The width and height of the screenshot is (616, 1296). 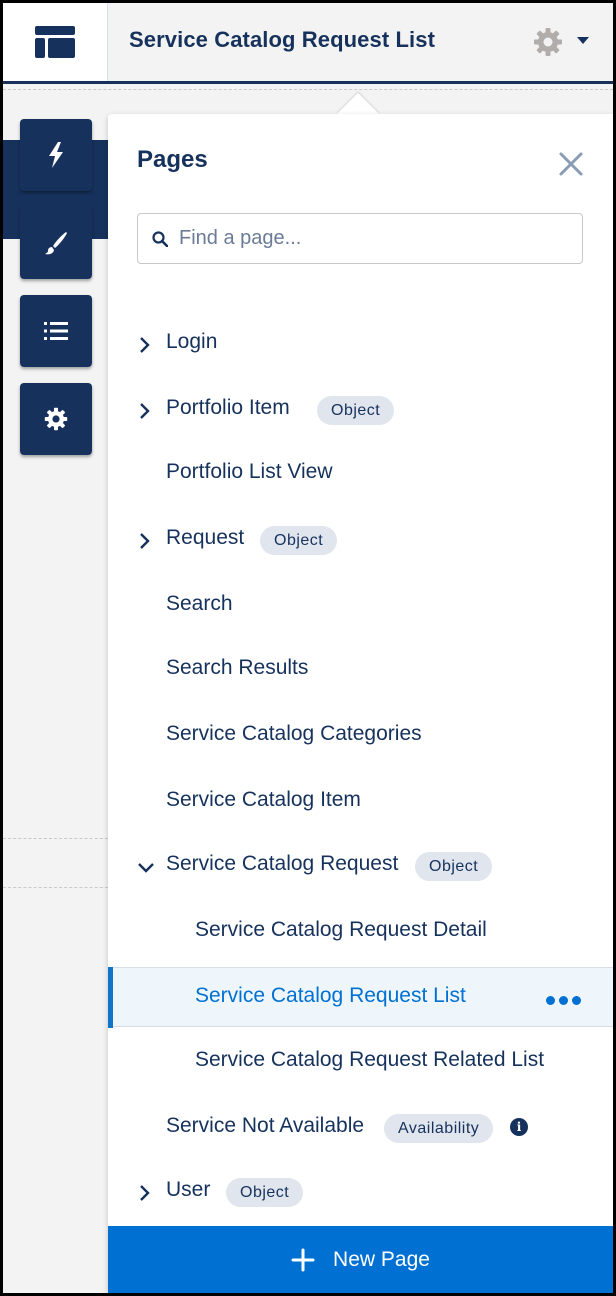 I want to click on close-icon, so click(x=571, y=164).